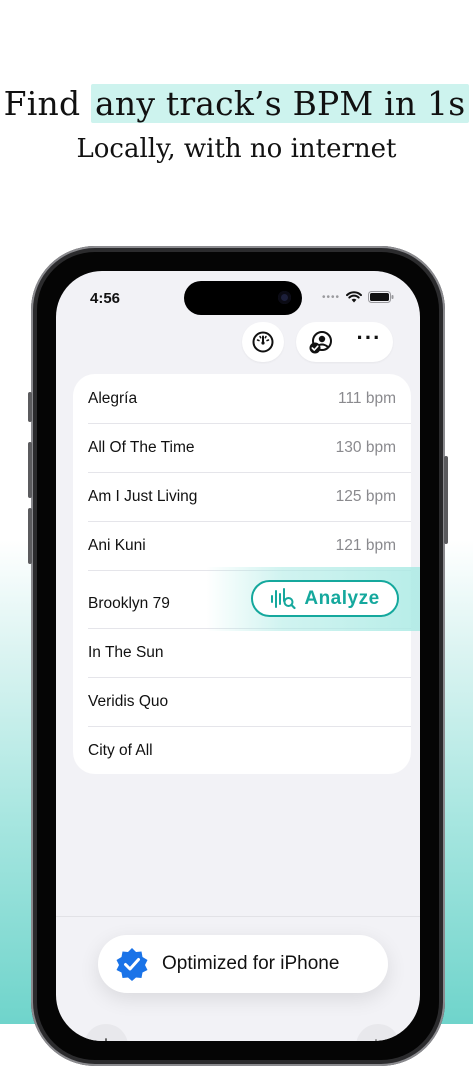  I want to click on track-title: Brooklyn 79, so click(129, 603).